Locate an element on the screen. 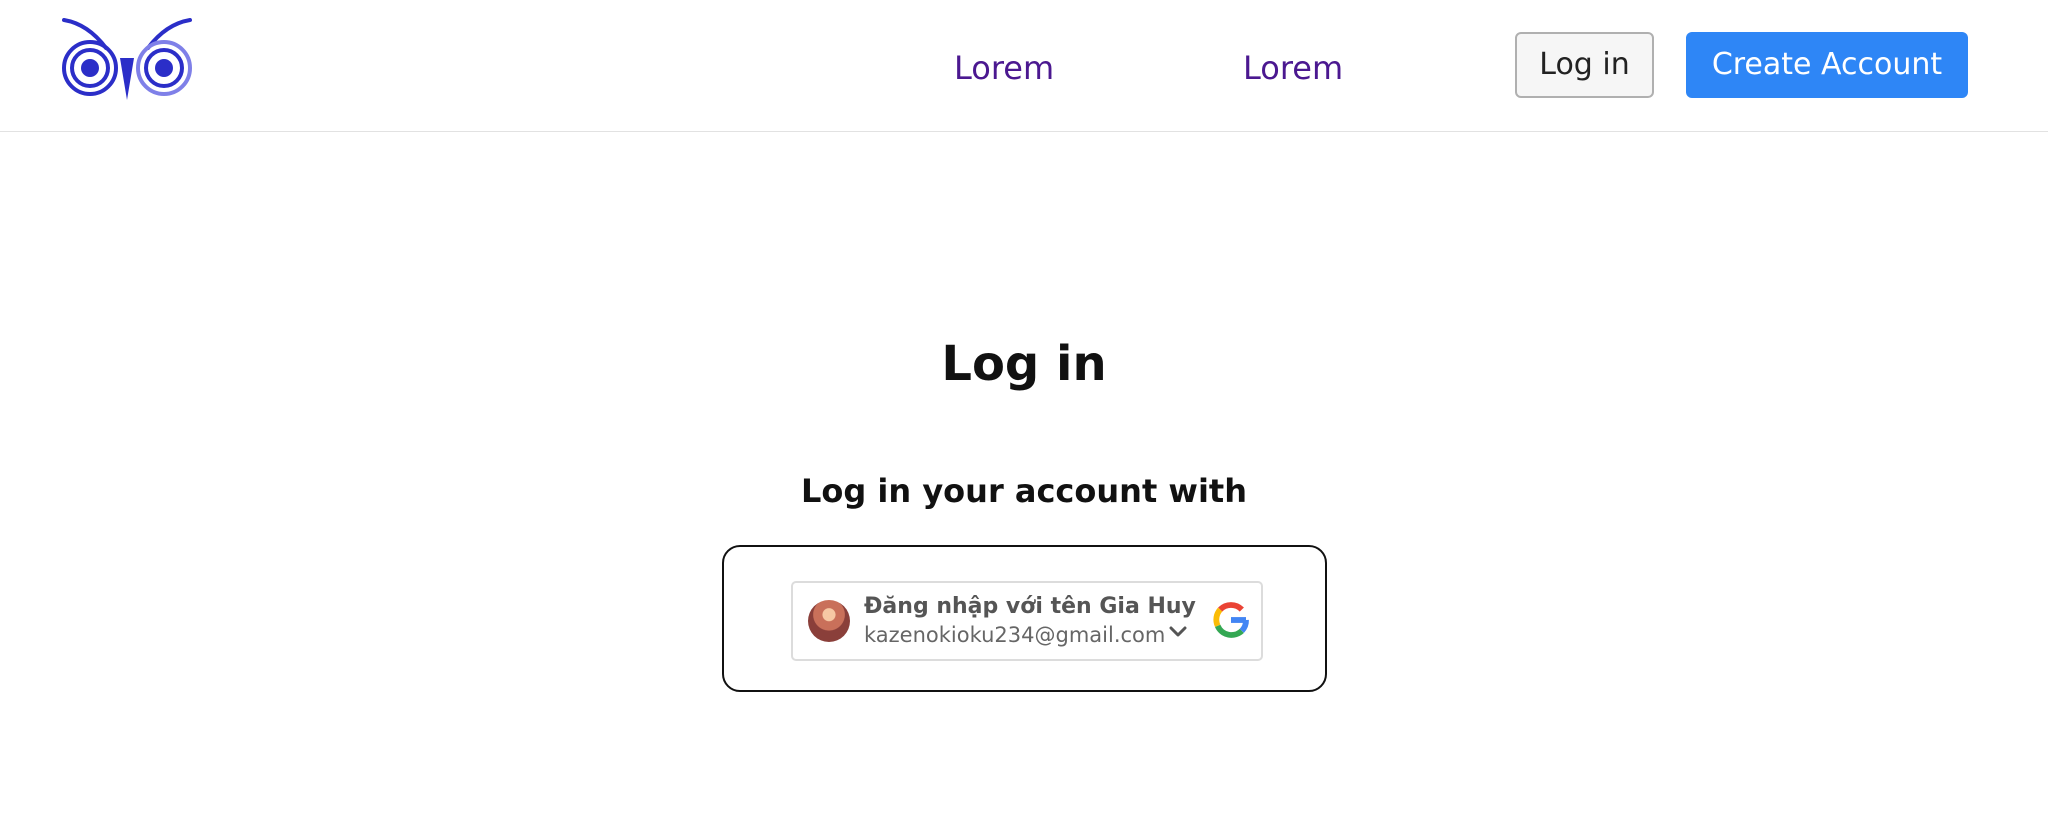 This screenshot has width=2048, height=820. login-subtitle: Log in your account with is located at coordinates (1024, 491).